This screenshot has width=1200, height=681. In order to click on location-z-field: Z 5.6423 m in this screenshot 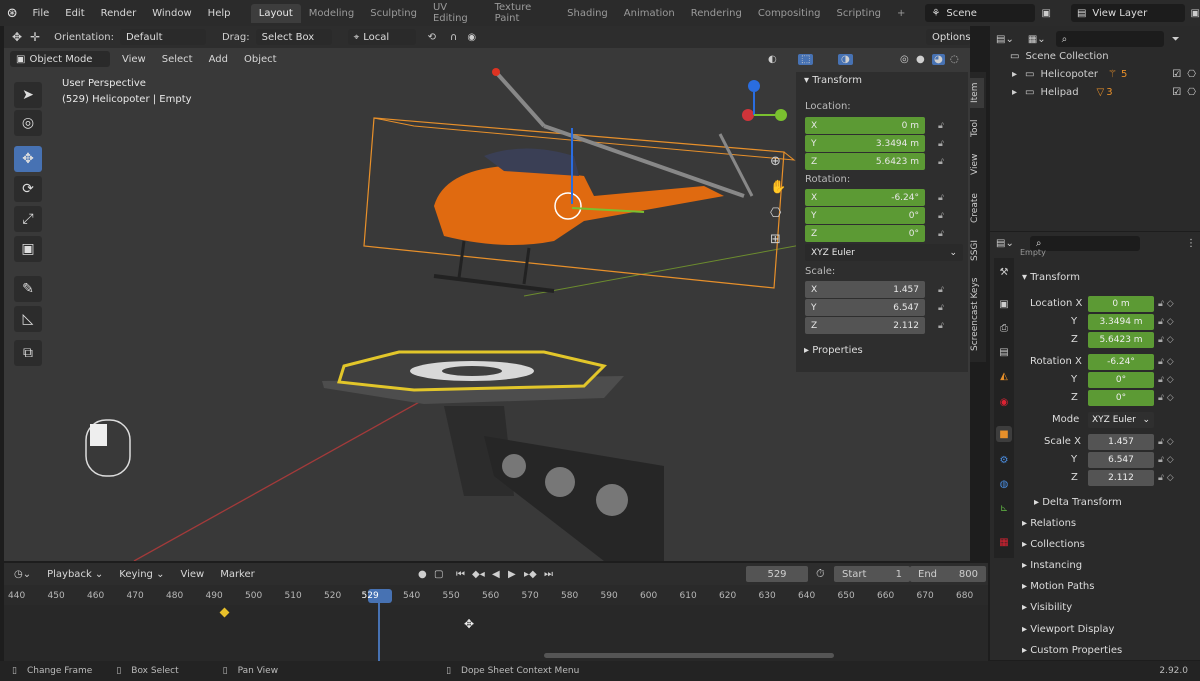, I will do `click(865, 161)`.